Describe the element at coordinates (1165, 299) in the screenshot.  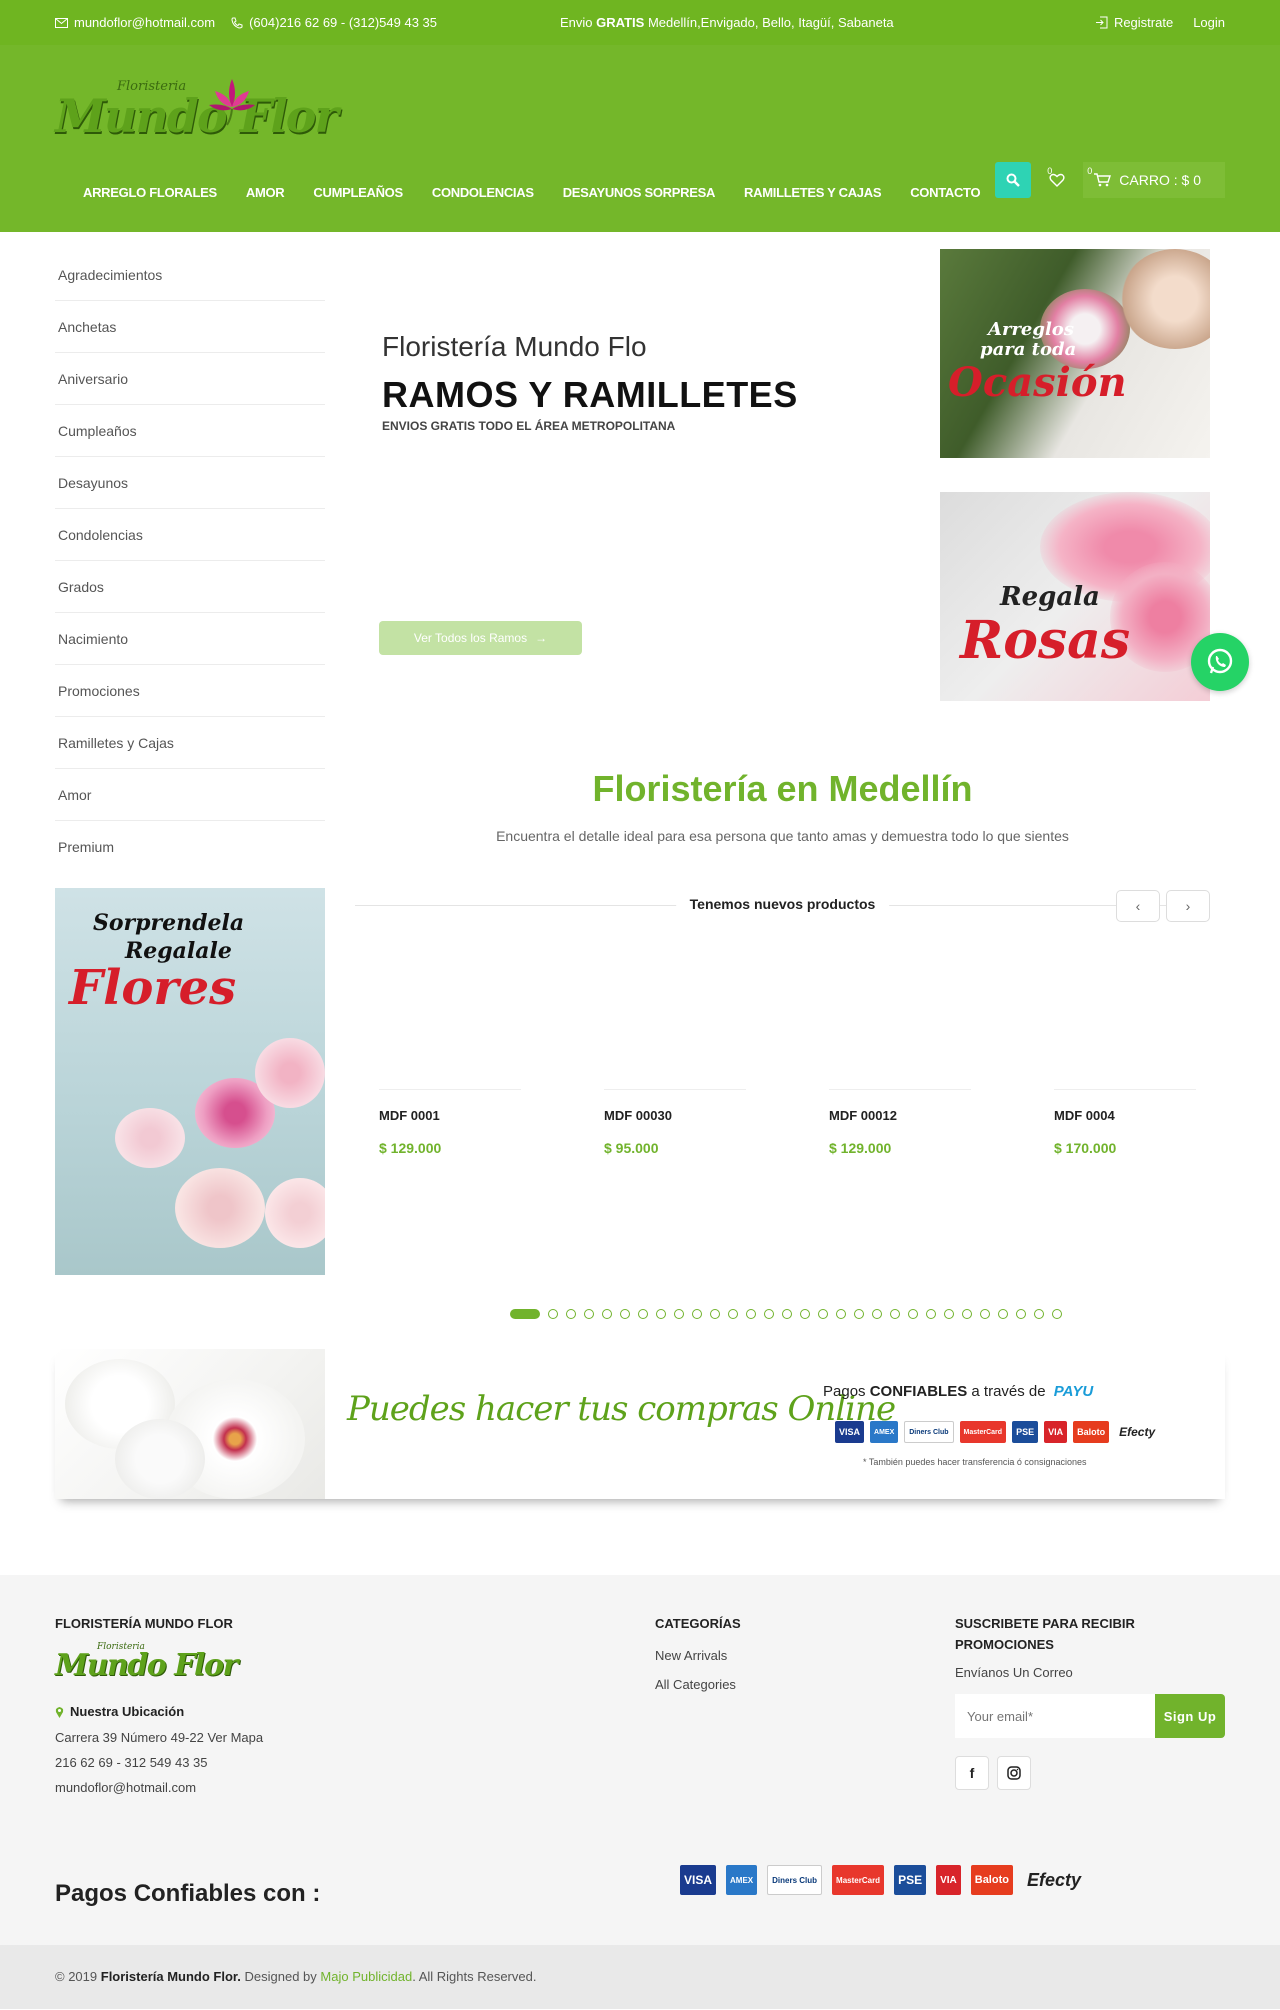
I see `bride-image` at that location.